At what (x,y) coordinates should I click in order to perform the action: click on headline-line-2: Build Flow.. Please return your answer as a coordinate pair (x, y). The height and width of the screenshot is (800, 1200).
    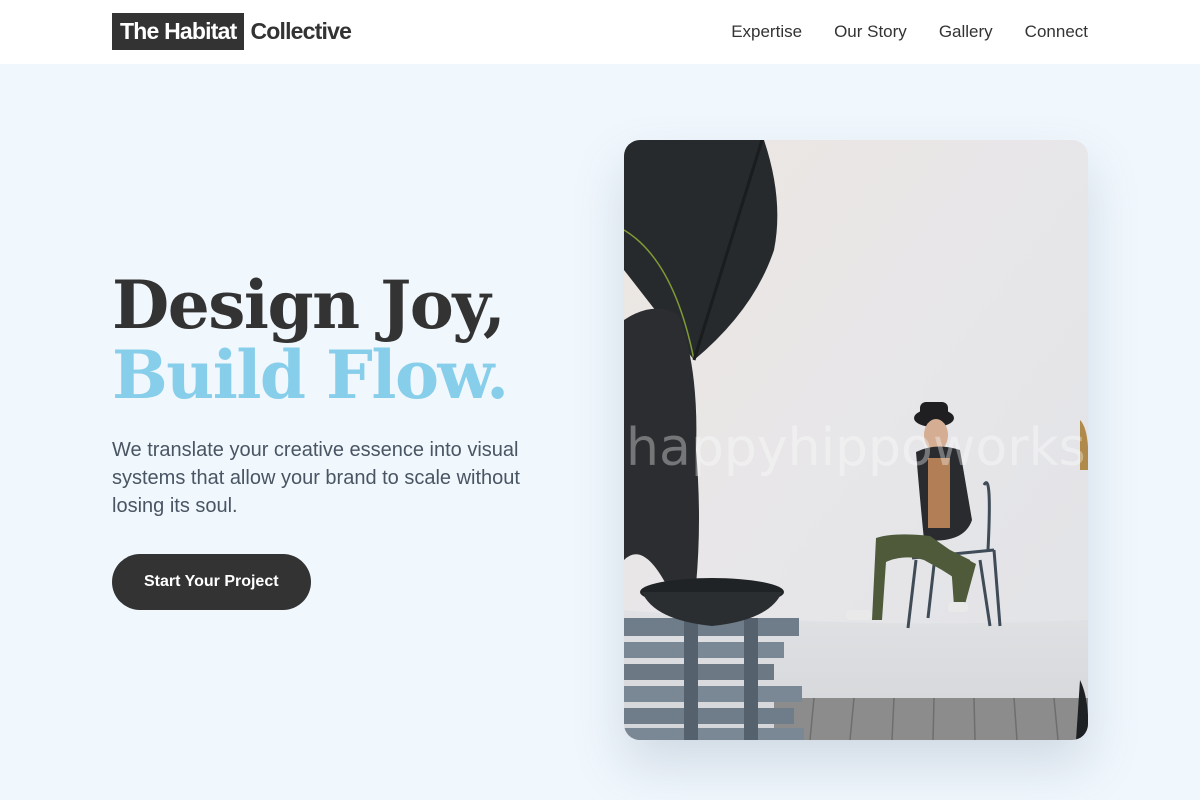
    Looking at the image, I should click on (310, 375).